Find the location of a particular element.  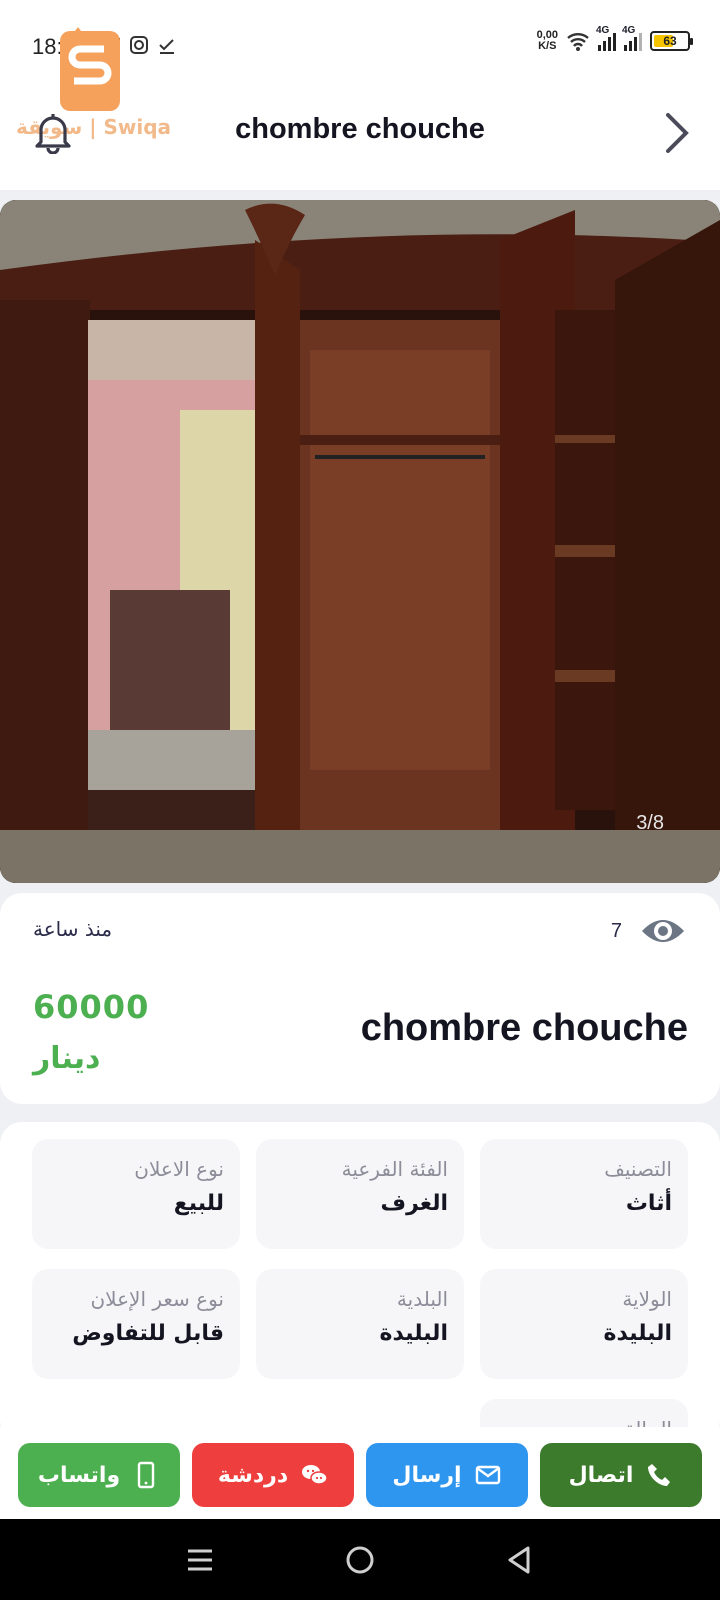

price-currency: دينار is located at coordinates (67, 1058).